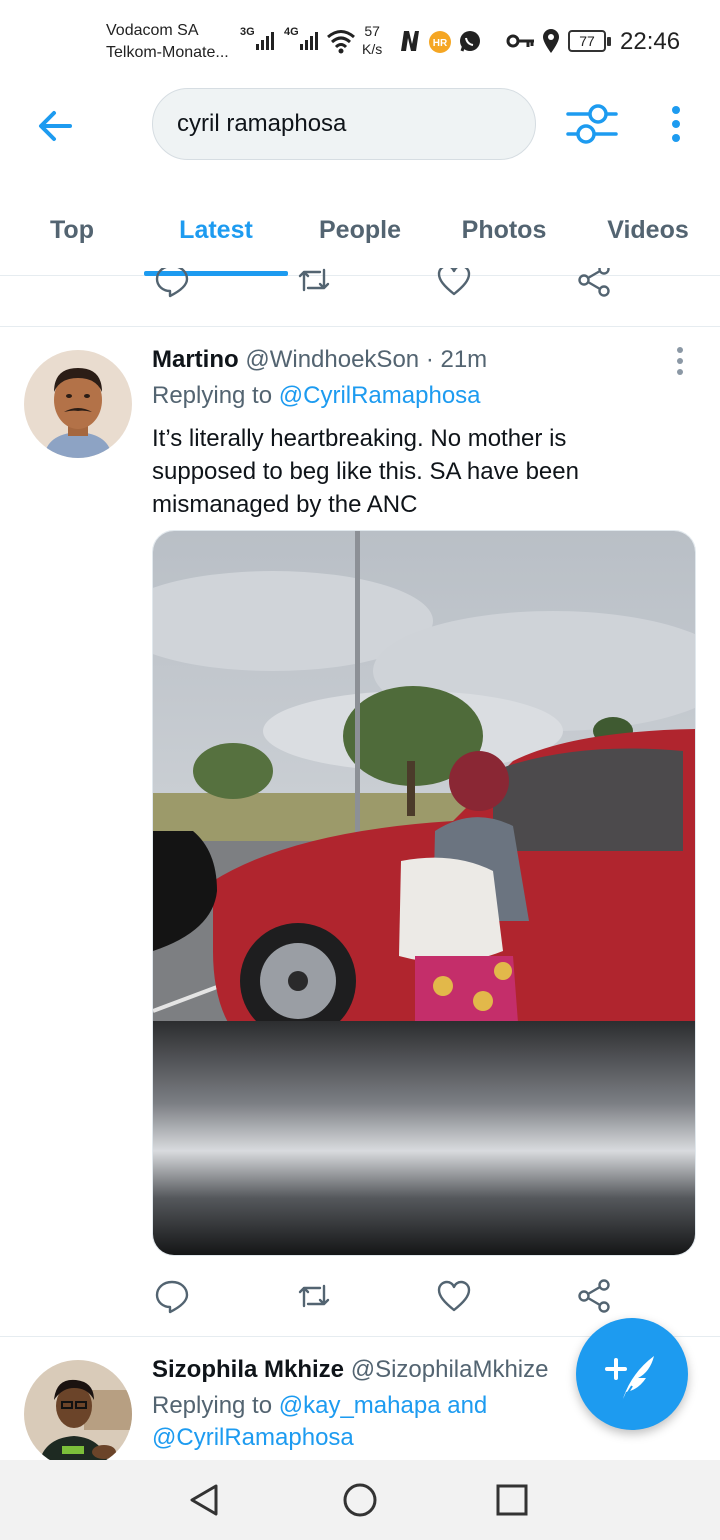 Image resolution: width=720 pixels, height=1540 pixels. Describe the element at coordinates (676, 126) in the screenshot. I see `more-options-icon` at that location.